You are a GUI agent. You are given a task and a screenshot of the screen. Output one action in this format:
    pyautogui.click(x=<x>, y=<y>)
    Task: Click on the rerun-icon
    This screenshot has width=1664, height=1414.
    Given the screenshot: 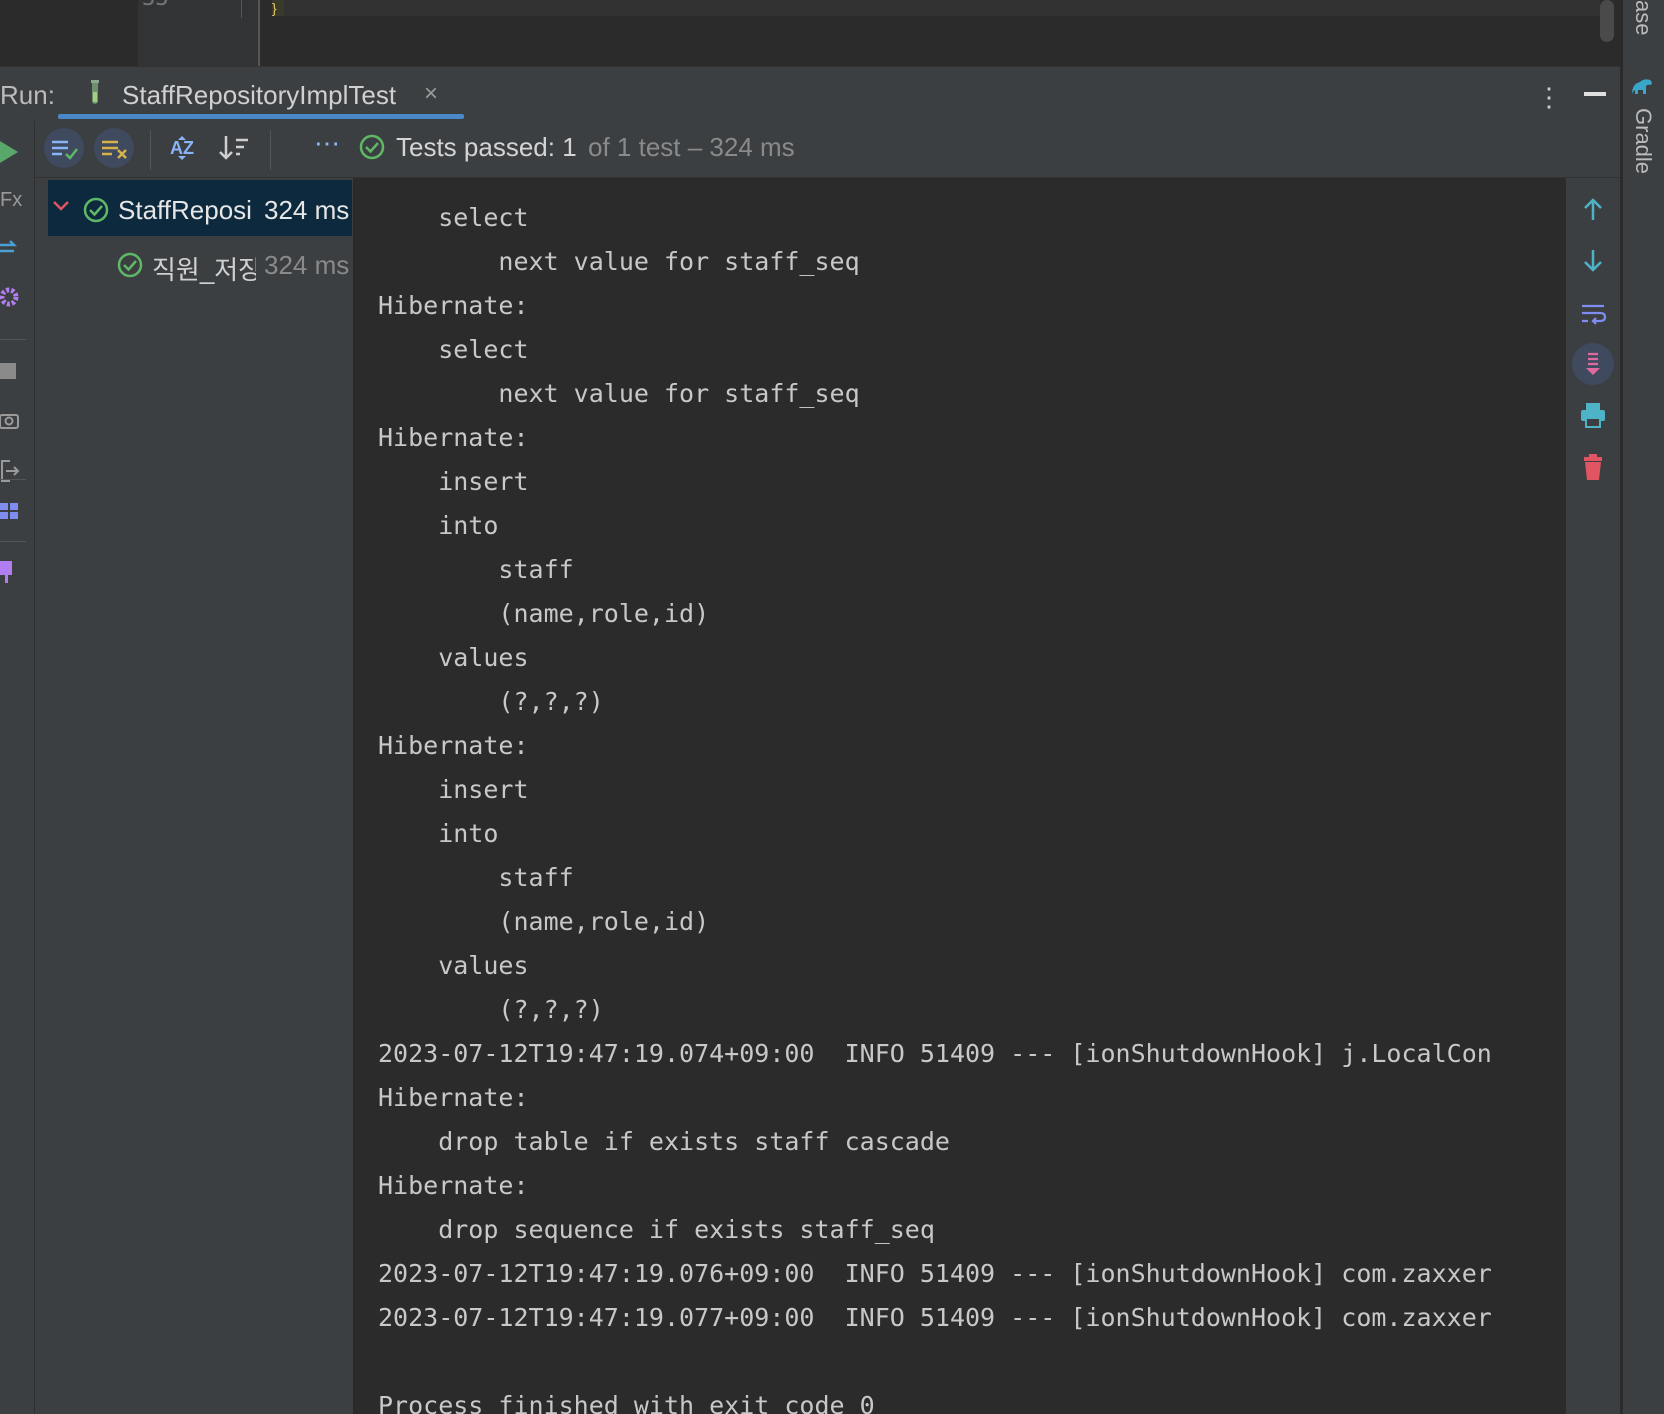 What is the action you would take?
    pyautogui.click(x=10, y=154)
    